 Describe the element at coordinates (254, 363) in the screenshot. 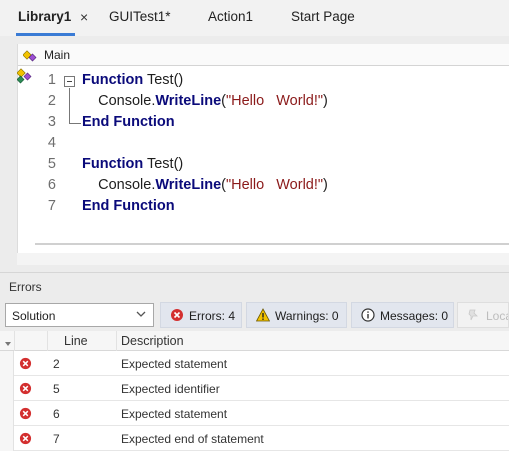

I see `table-row: 2 Expected statement` at that location.